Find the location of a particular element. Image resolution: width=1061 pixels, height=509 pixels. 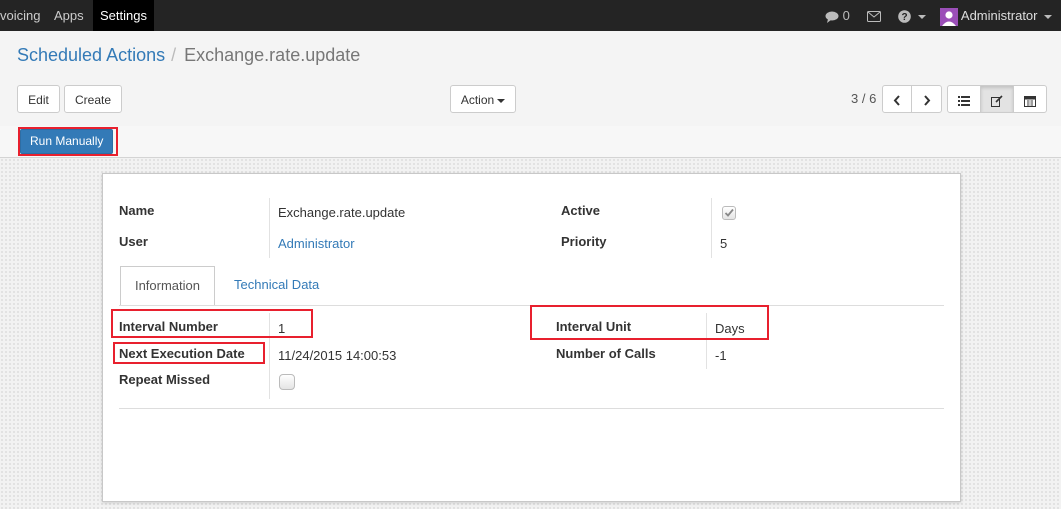

mail-icon is located at coordinates (874, 15).